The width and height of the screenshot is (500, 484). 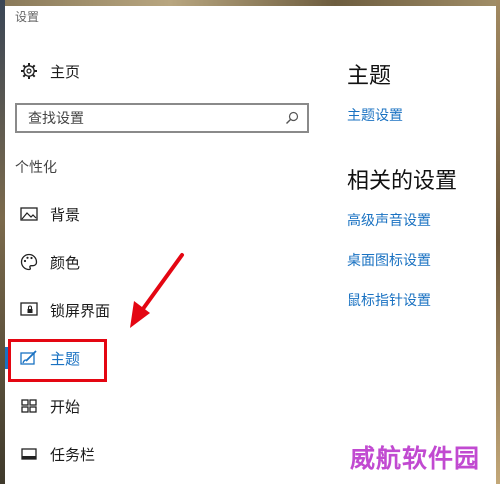 What do you see at coordinates (155, 214) in the screenshot?
I see `sidebar-item-background: 背景` at bounding box center [155, 214].